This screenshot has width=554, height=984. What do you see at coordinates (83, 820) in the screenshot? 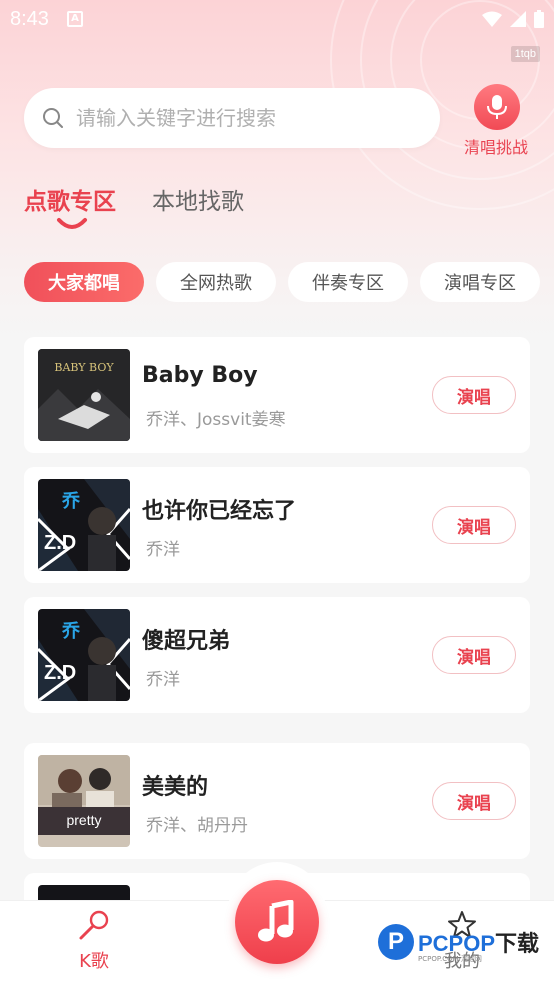
I see `svg-text: pretty` at bounding box center [83, 820].